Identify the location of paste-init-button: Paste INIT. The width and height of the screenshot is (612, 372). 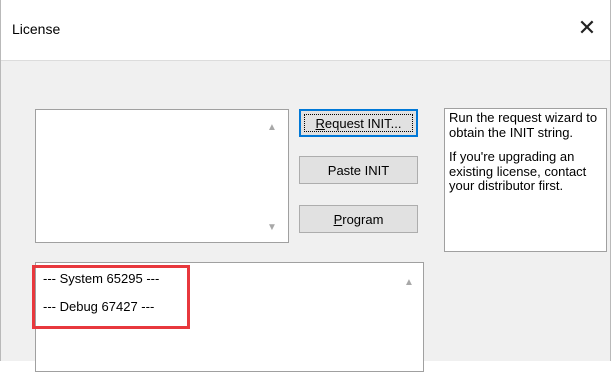
(358, 170).